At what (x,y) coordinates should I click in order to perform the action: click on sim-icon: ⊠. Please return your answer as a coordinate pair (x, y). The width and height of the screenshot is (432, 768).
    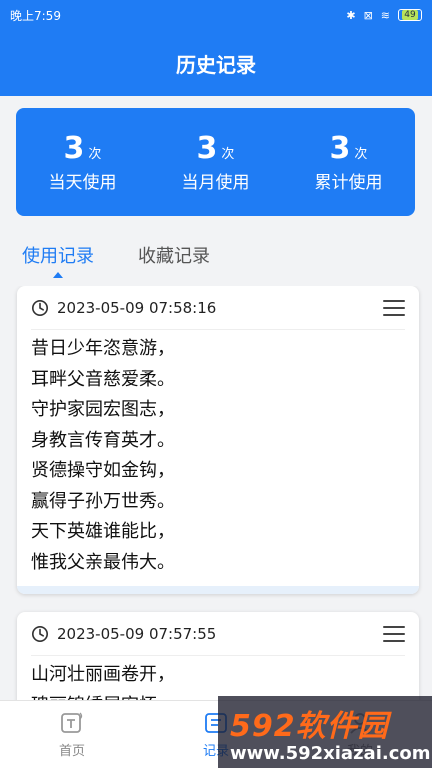
    Looking at the image, I should click on (368, 15).